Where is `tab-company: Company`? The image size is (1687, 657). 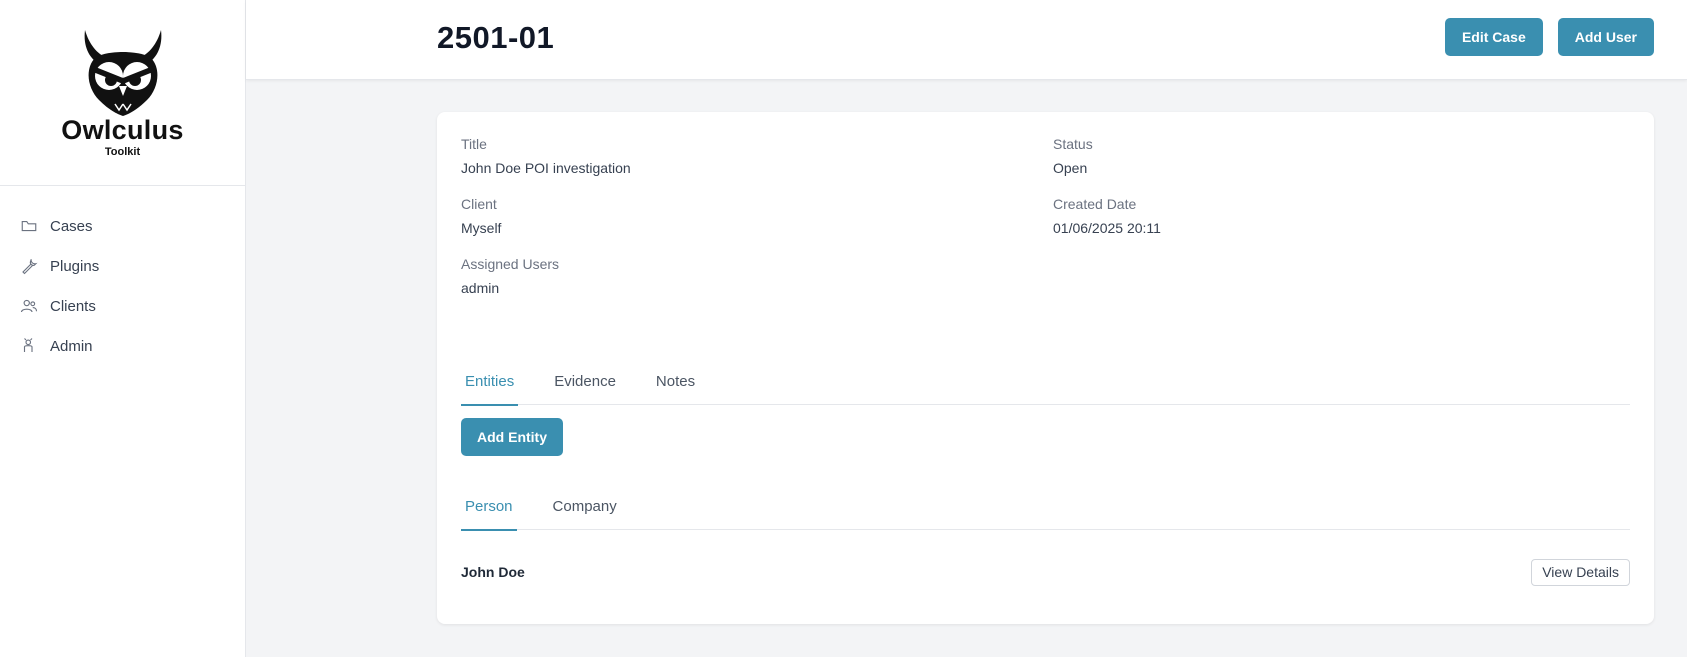 tab-company: Company is located at coordinates (585, 506).